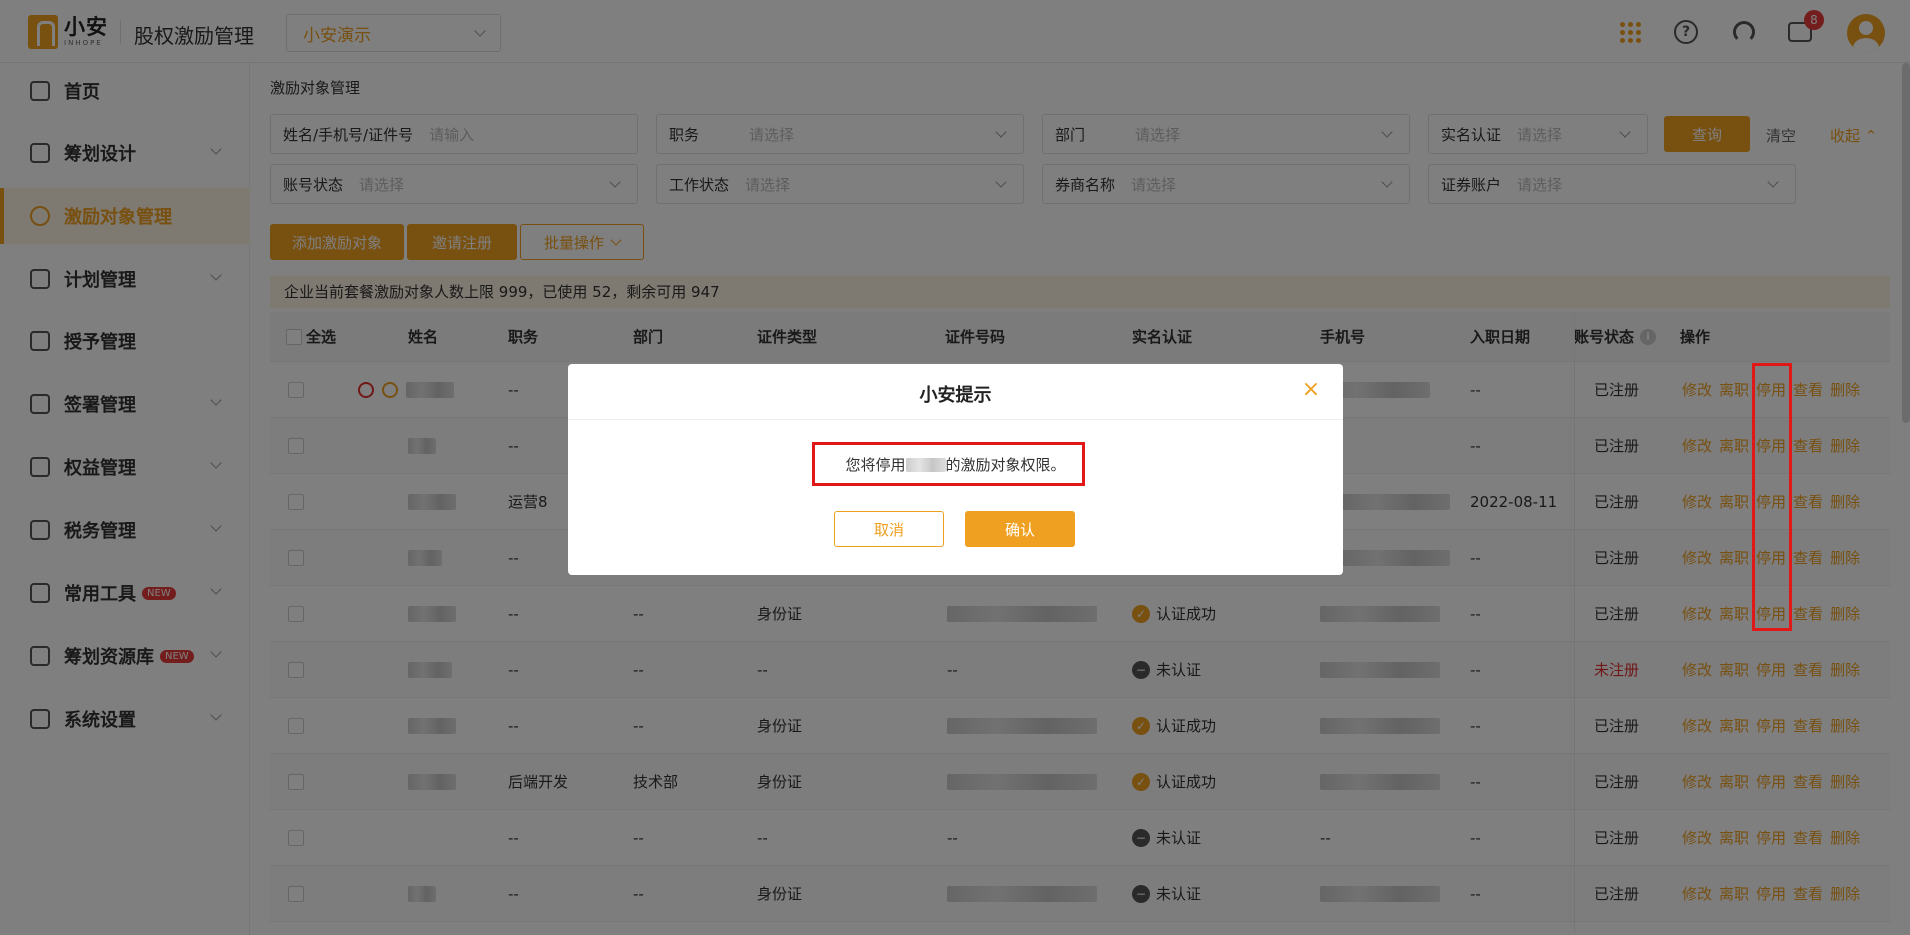  Describe the element at coordinates (955, 395) in the screenshot. I see `dialog-title: 小安提示` at that location.